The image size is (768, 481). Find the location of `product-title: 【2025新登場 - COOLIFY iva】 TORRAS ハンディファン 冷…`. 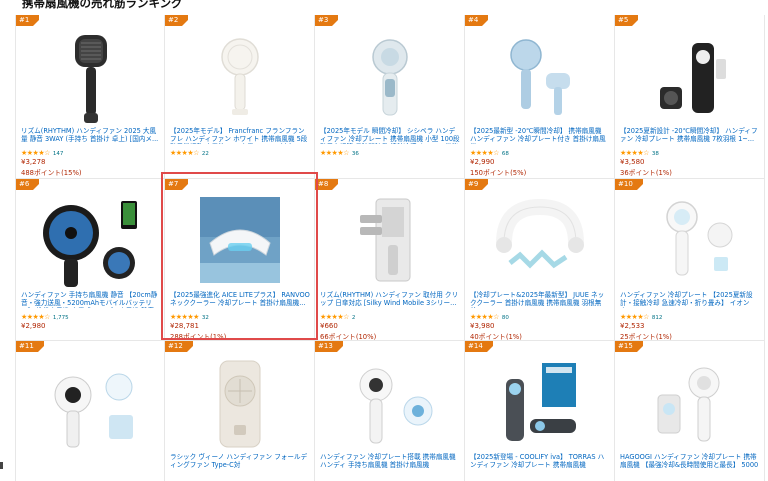

product-title: 【2025新登場 - COOLIFY iva】 TORRAS ハンディファン 冷… is located at coordinates (540, 461).